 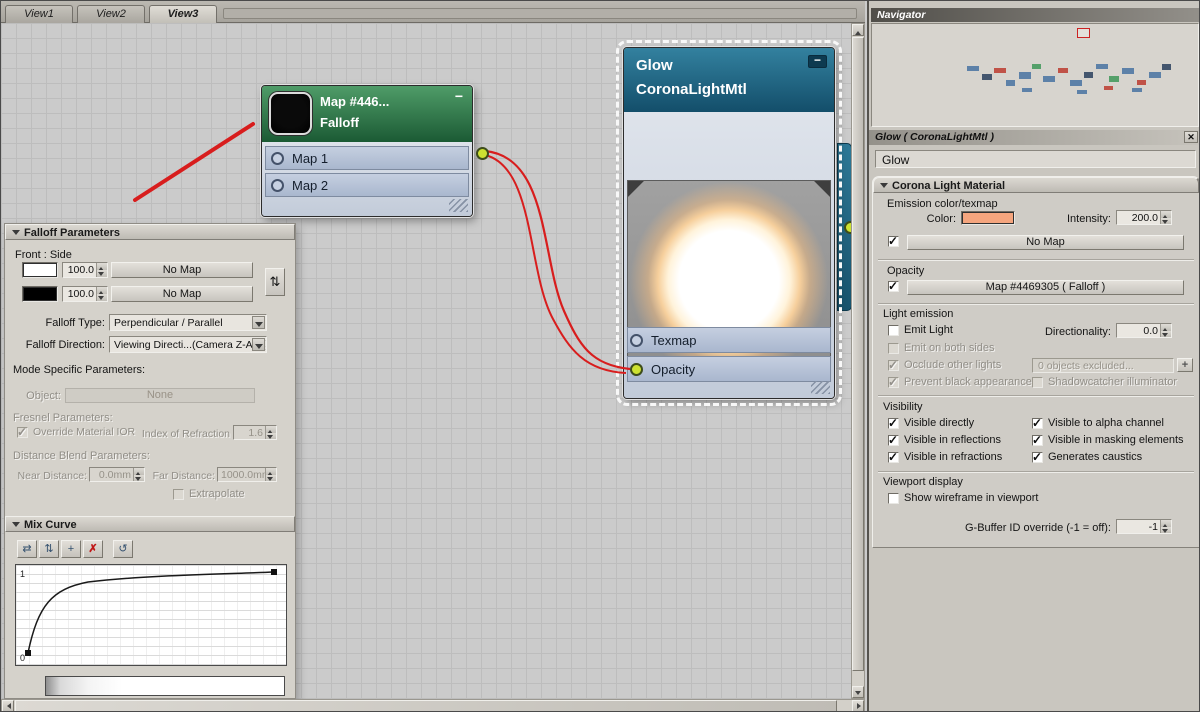 I want to click on show-wireframe-checkbox, so click(x=893, y=498).